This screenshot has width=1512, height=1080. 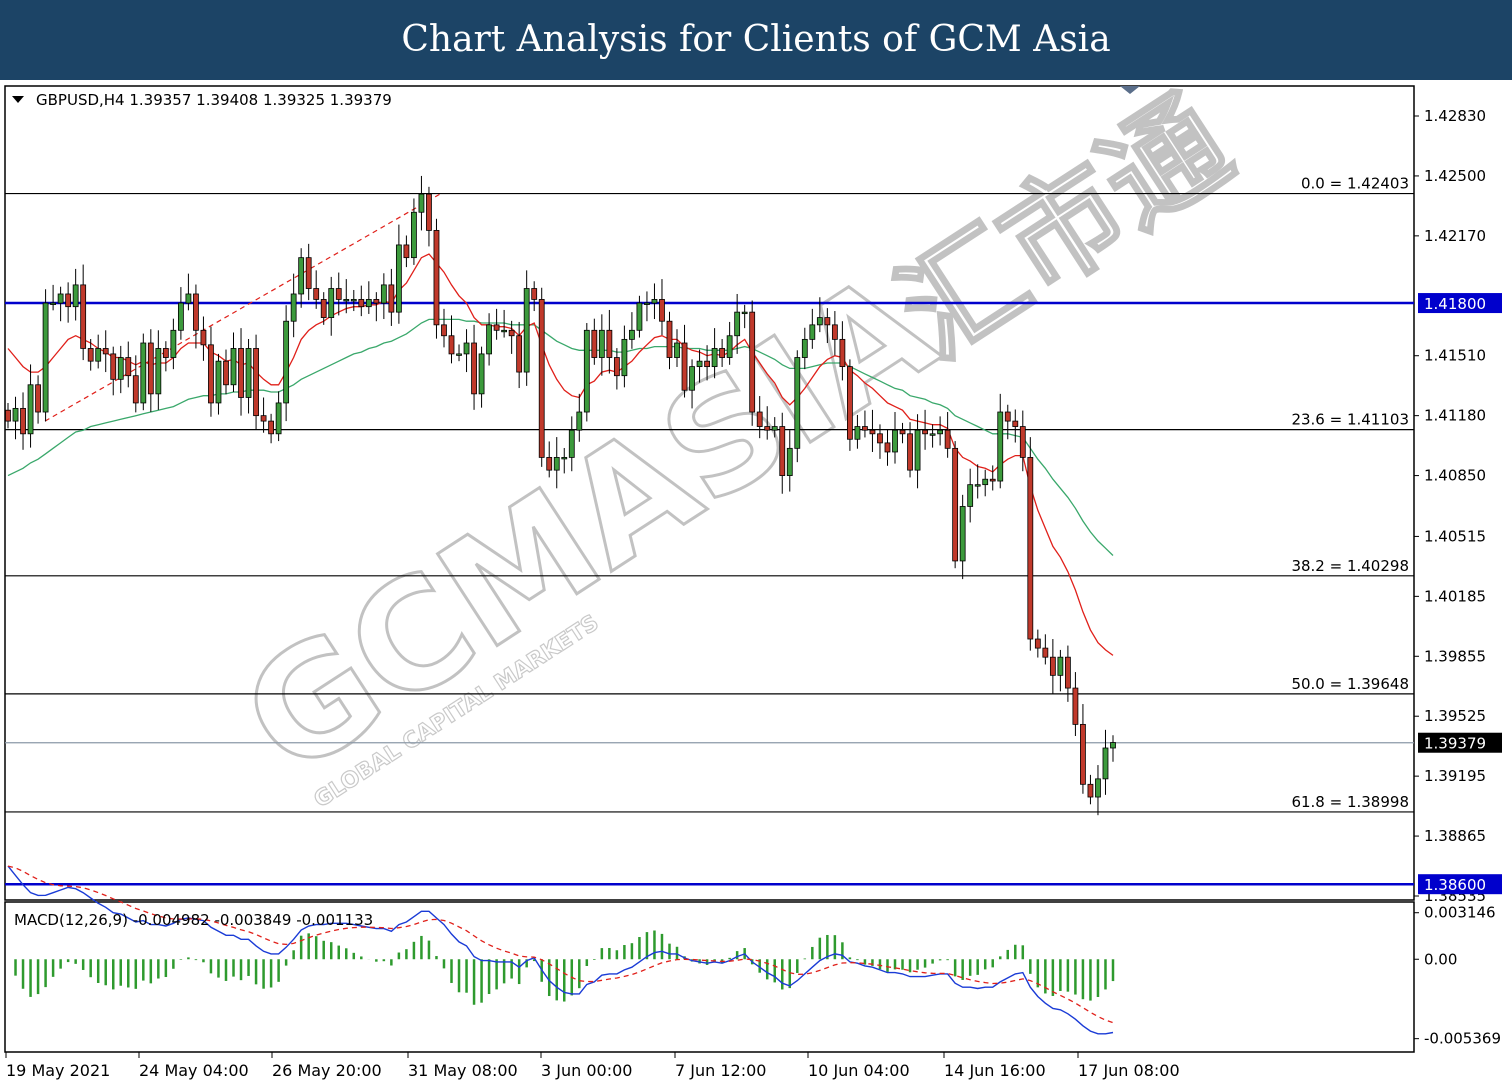 What do you see at coordinates (1350, 566) in the screenshot?
I see `fib-label: 38.2 = 1.40298` at bounding box center [1350, 566].